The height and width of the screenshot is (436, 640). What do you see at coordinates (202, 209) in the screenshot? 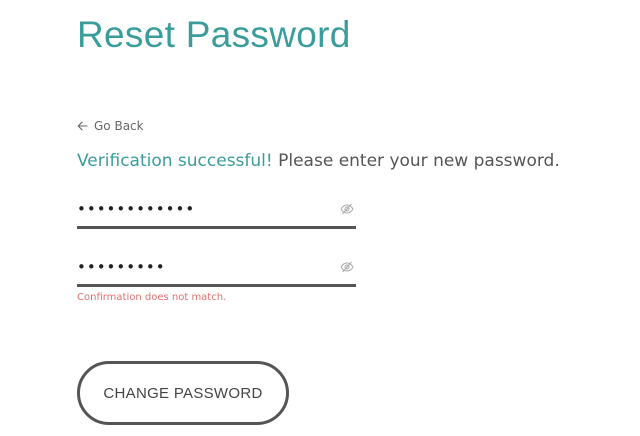
I see `new-password-input` at bounding box center [202, 209].